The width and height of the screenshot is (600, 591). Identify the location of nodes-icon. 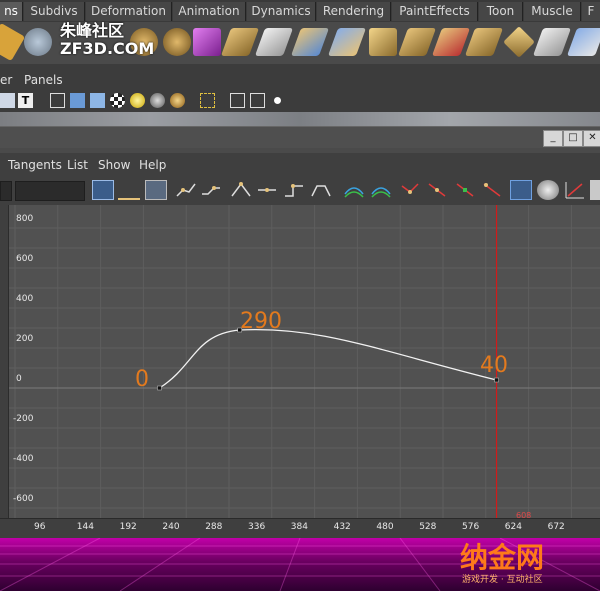
(277, 100).